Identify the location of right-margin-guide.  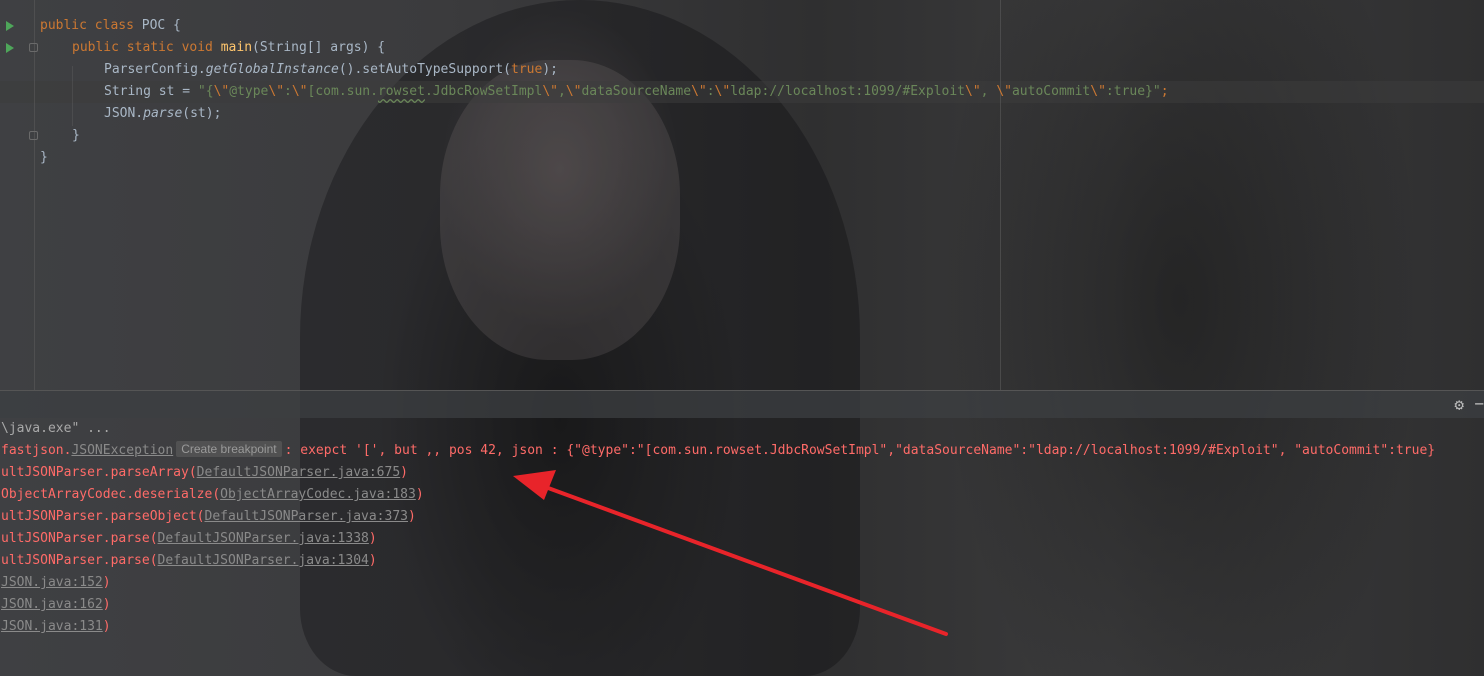
(1000, 195).